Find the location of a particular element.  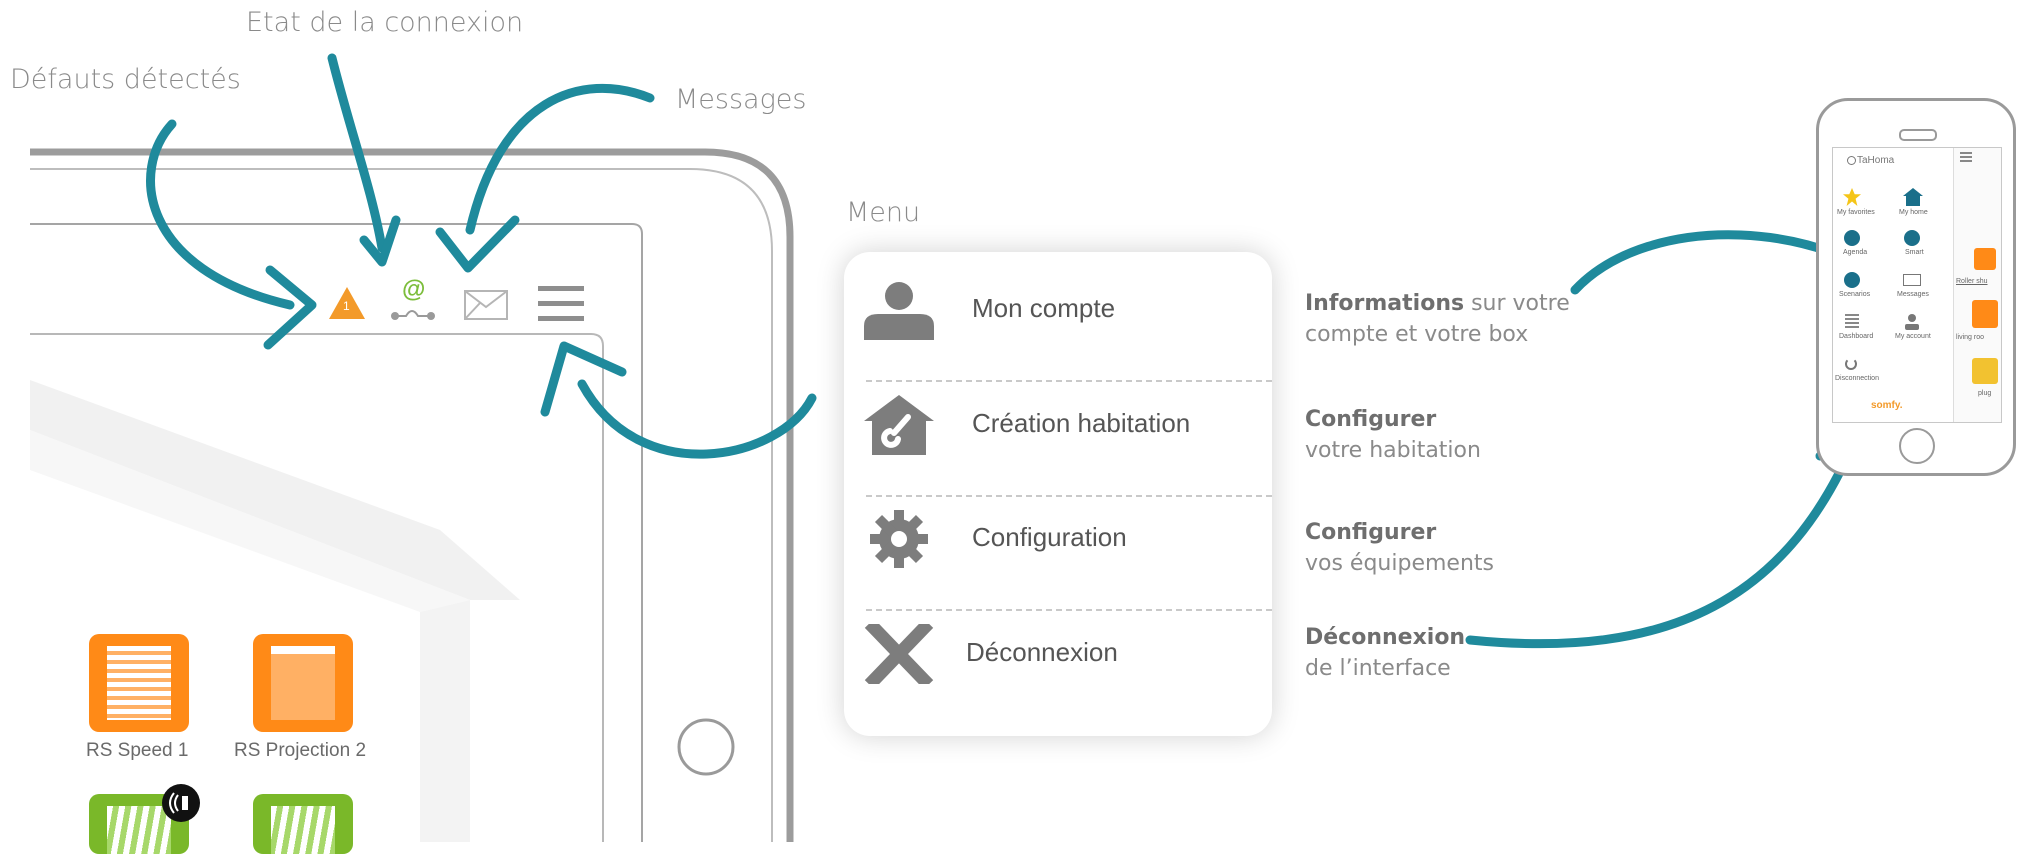

phone-menu-label: Messages is located at coordinates (1913, 294).